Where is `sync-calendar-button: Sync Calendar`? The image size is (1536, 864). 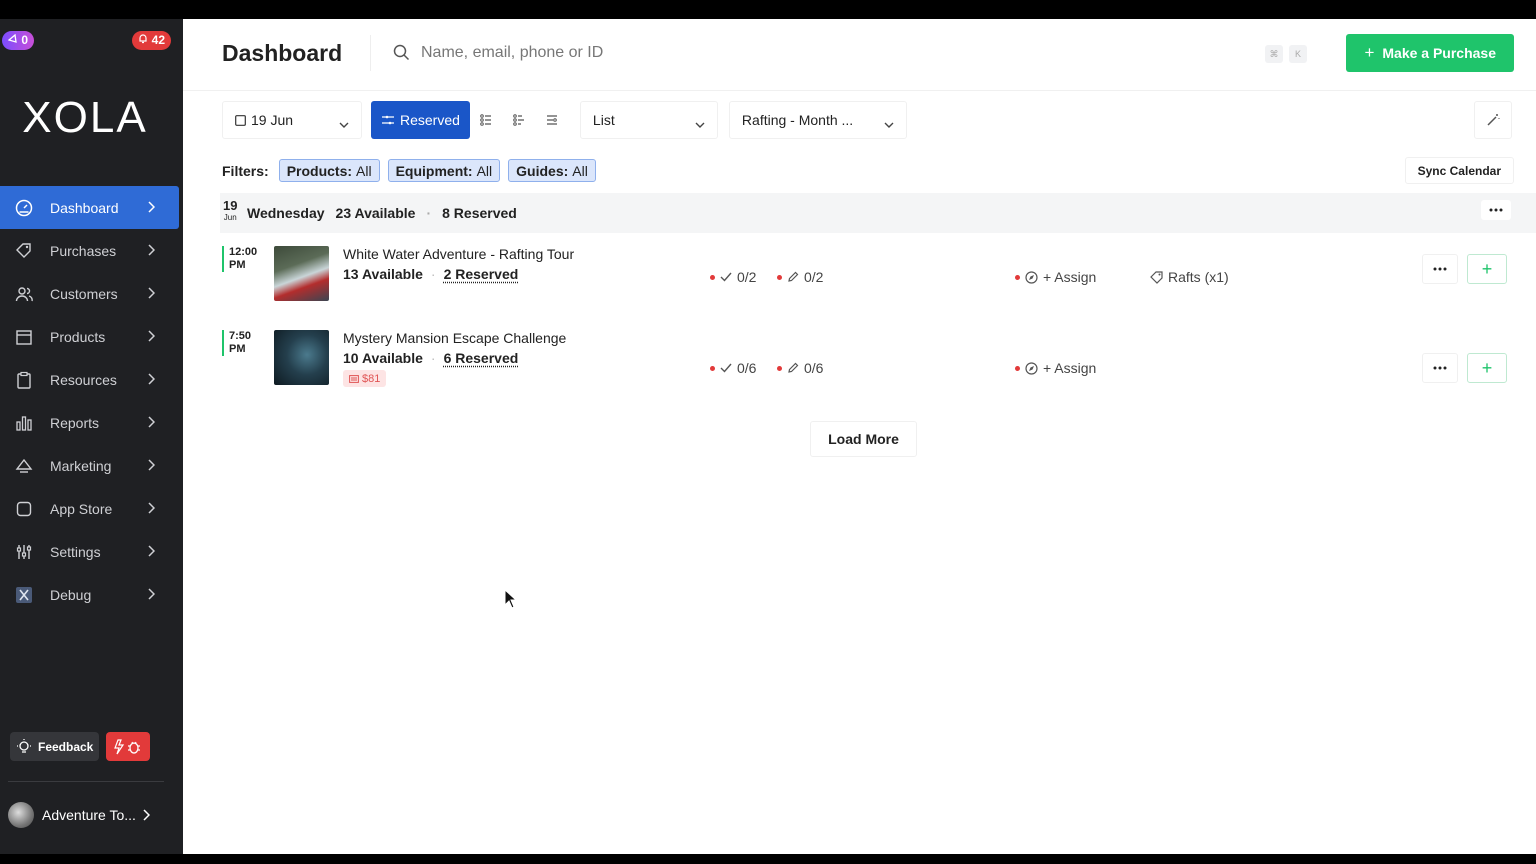 sync-calendar-button: Sync Calendar is located at coordinates (1459, 170).